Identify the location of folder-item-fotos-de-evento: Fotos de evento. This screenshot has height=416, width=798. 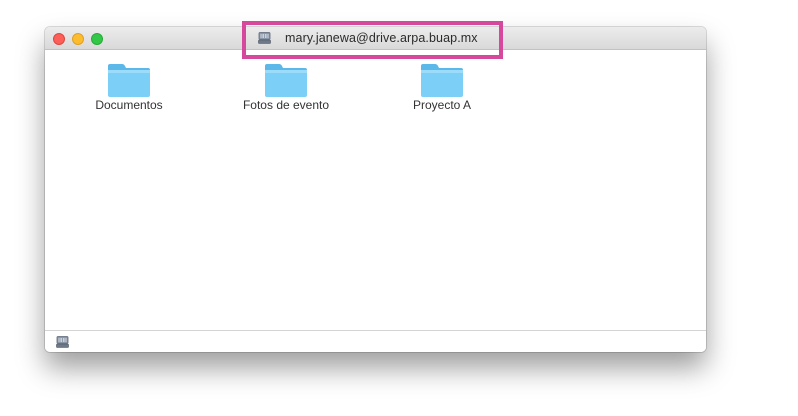
(286, 85).